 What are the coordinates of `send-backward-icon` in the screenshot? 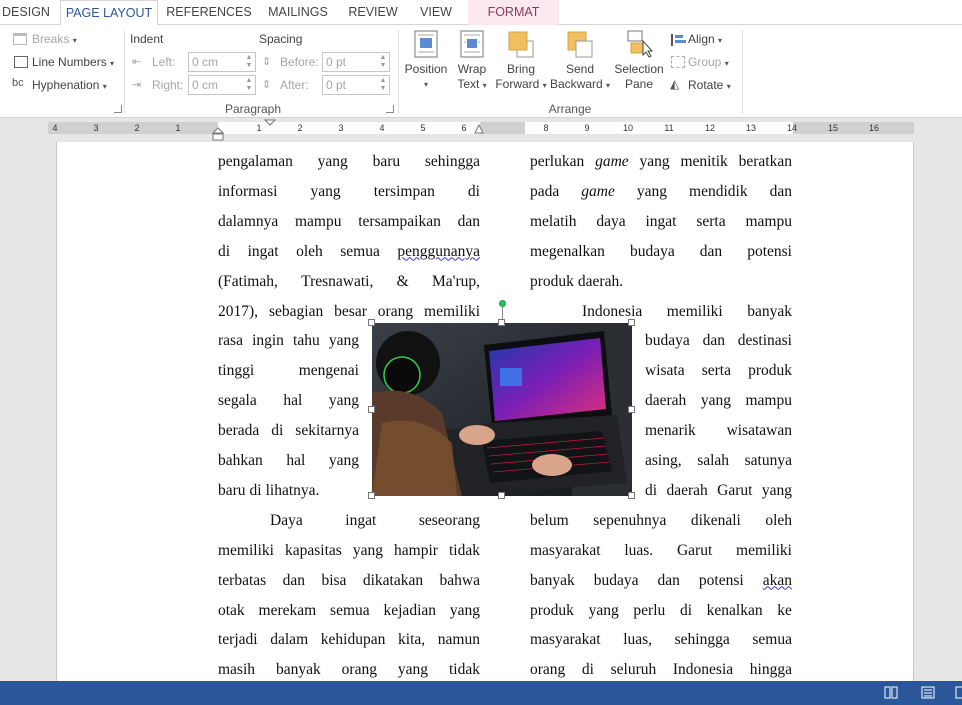 It's located at (580, 44).